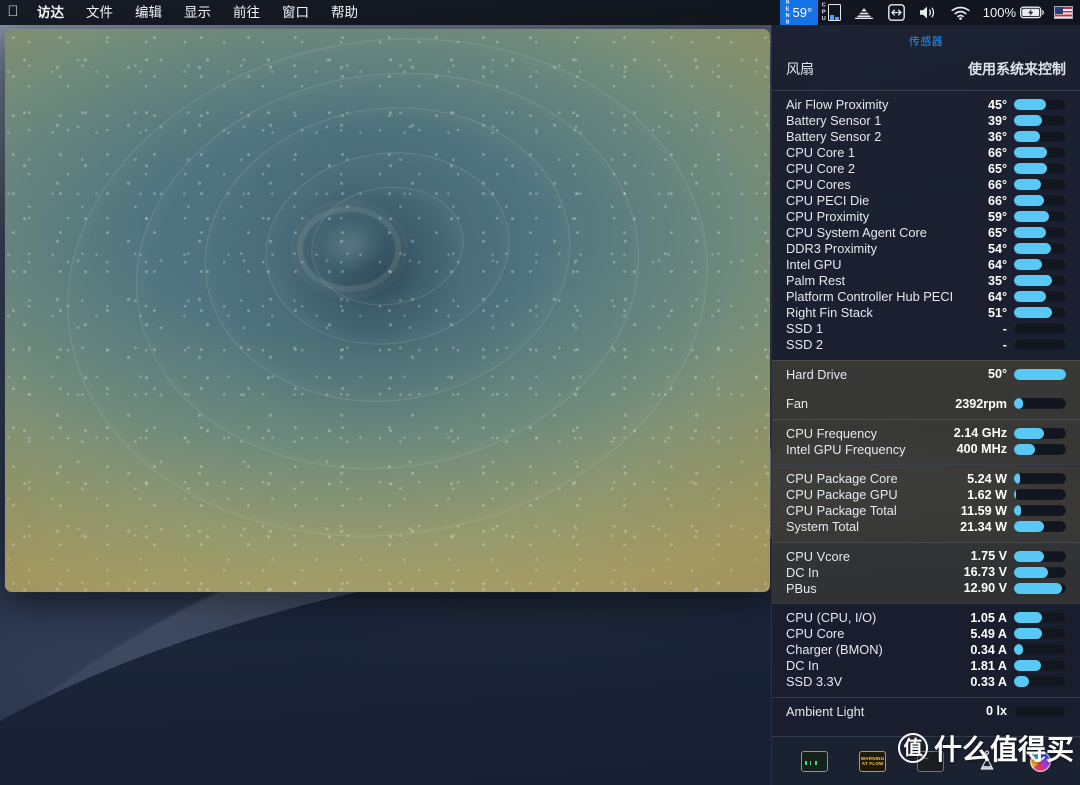 This screenshot has height=785, width=1080. I want to click on sensor-row: SSD 1 -, so click(926, 329).